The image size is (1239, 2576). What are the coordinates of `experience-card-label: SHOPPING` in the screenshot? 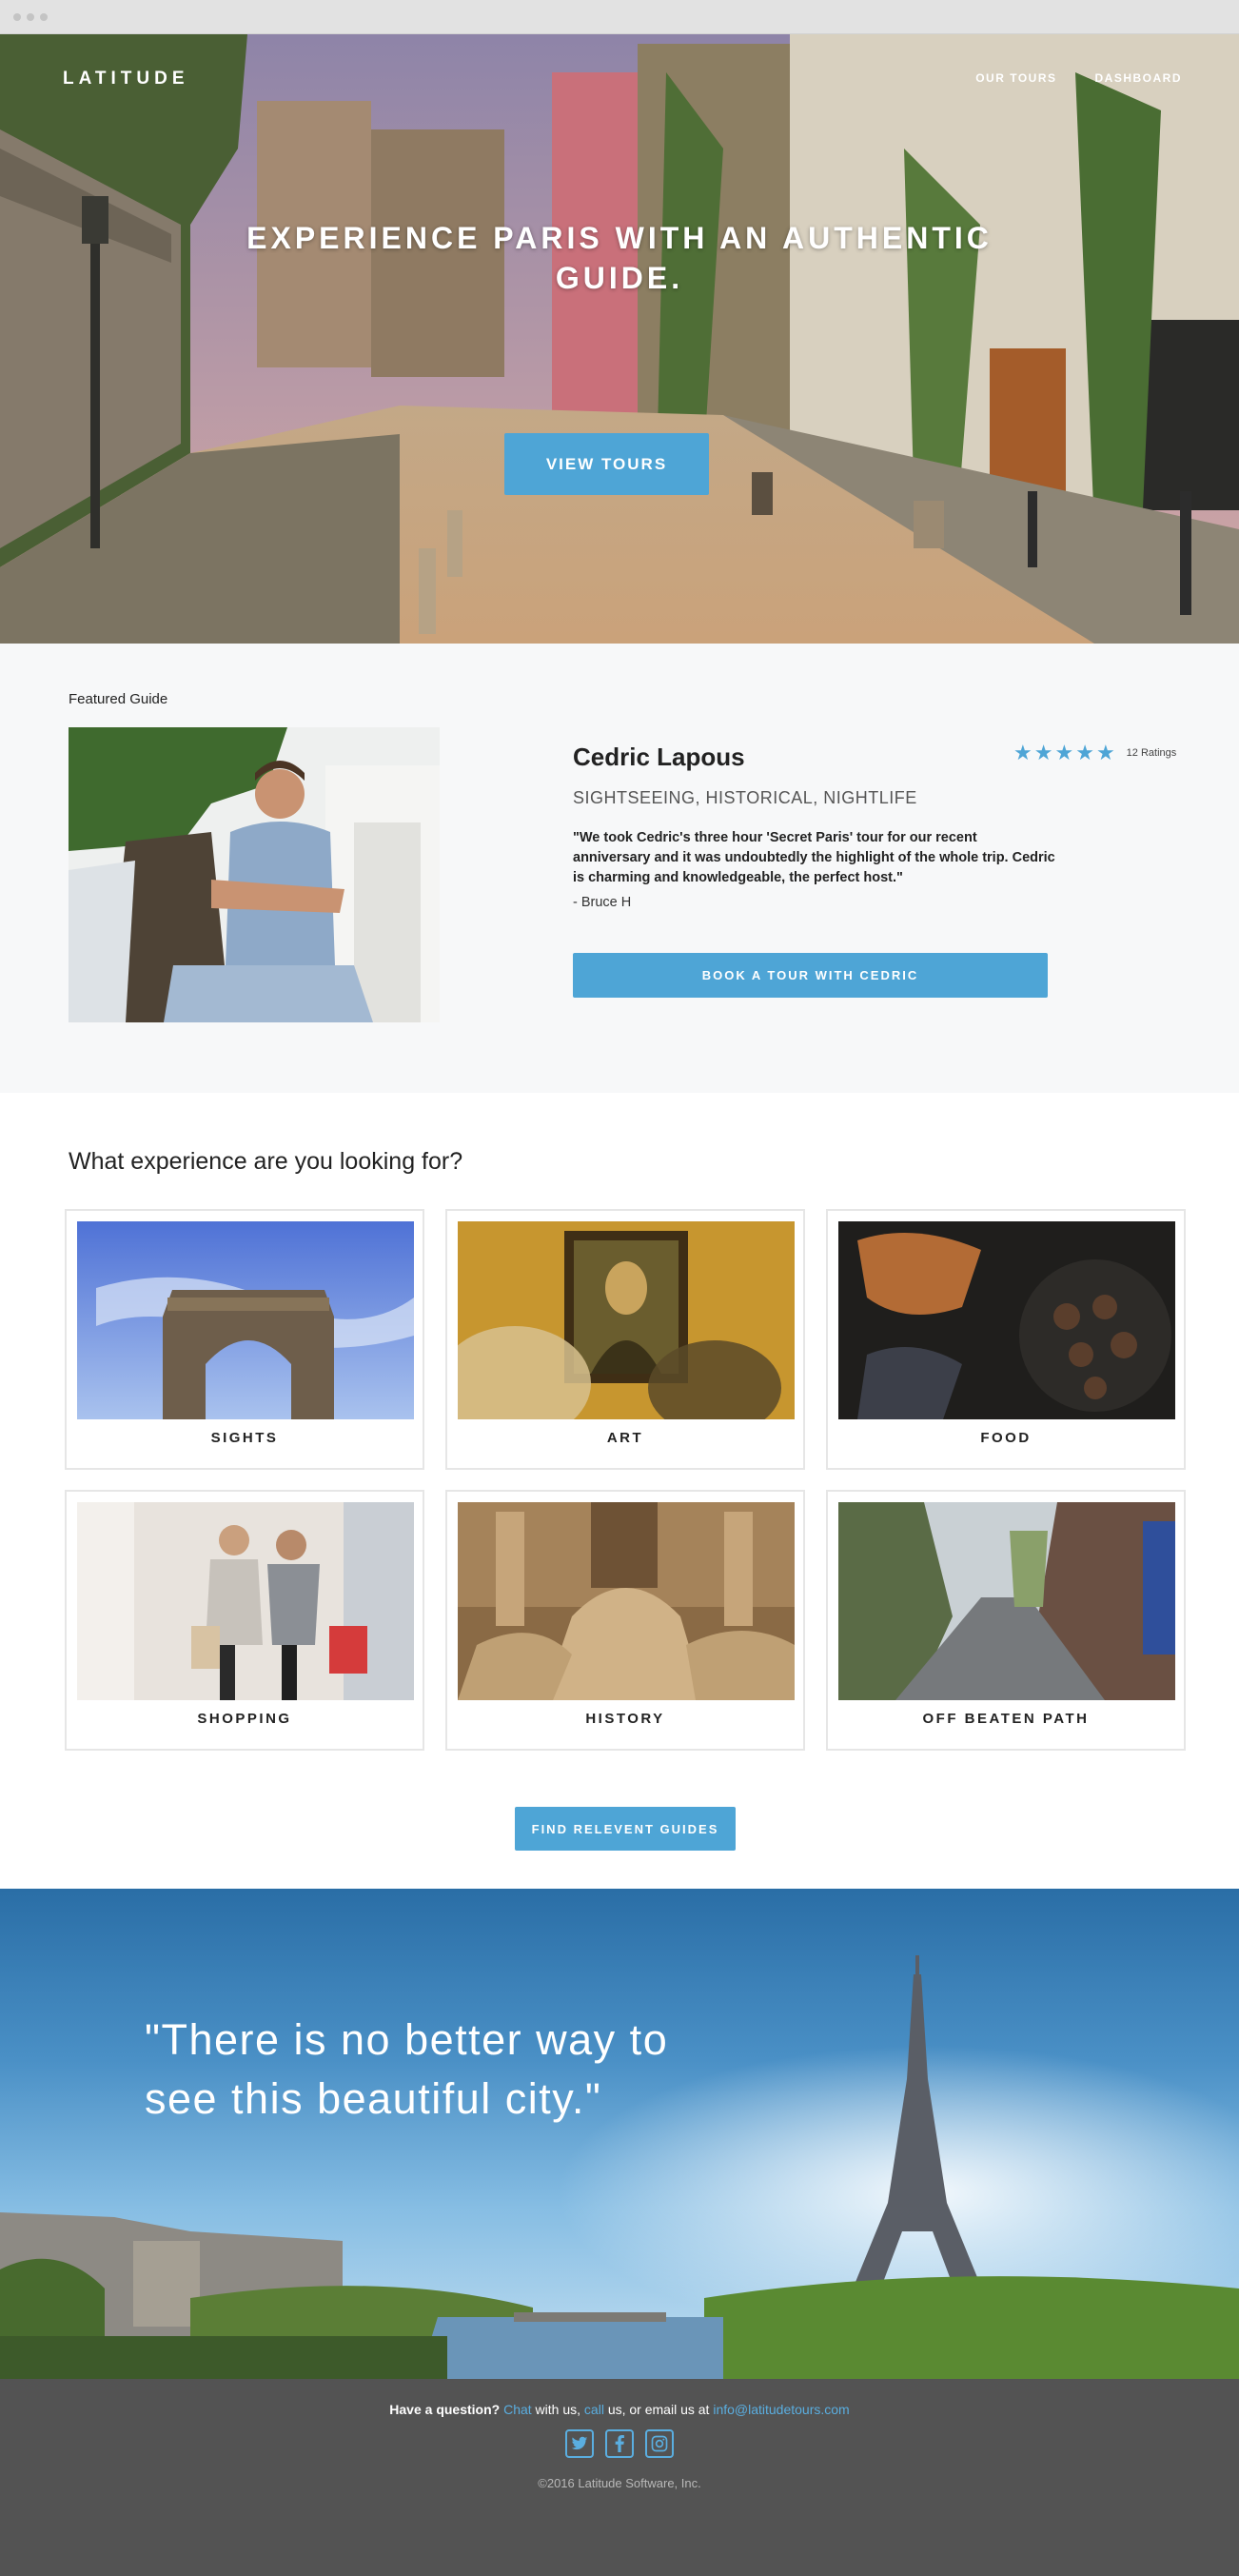 It's located at (245, 1719).